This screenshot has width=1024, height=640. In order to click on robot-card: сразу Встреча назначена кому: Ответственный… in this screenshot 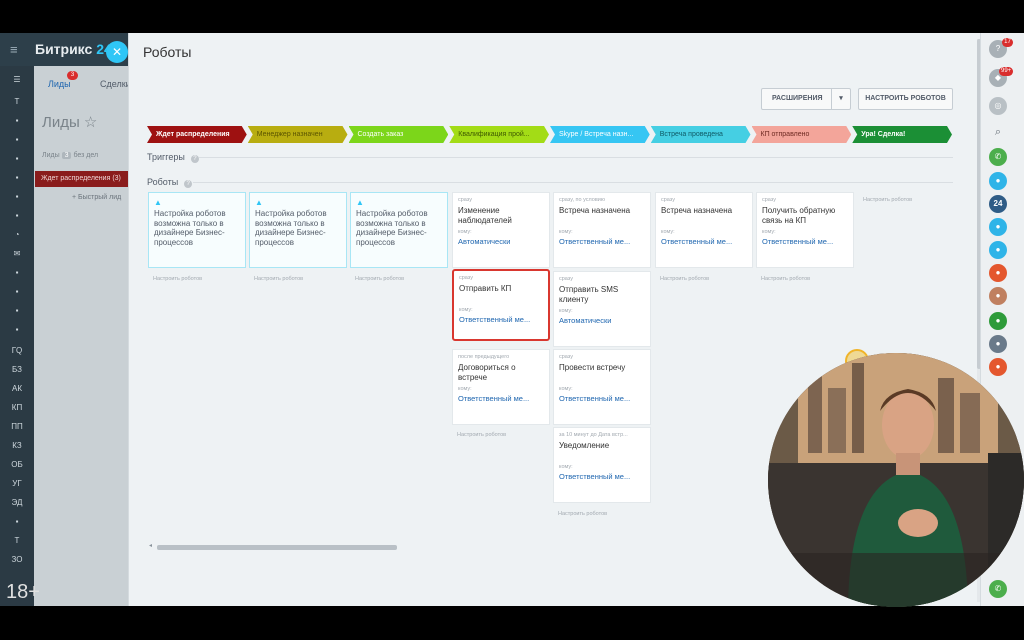, I will do `click(704, 230)`.